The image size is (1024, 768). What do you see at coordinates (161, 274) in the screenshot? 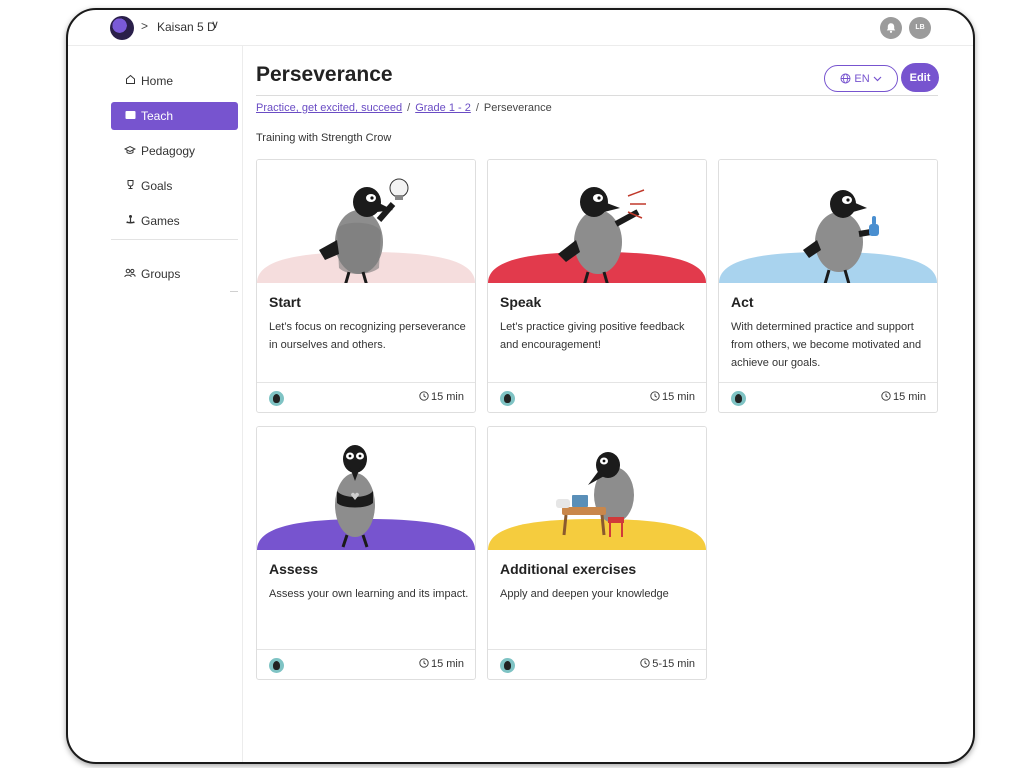
I see `sidebar-item-label: Groups` at bounding box center [161, 274].